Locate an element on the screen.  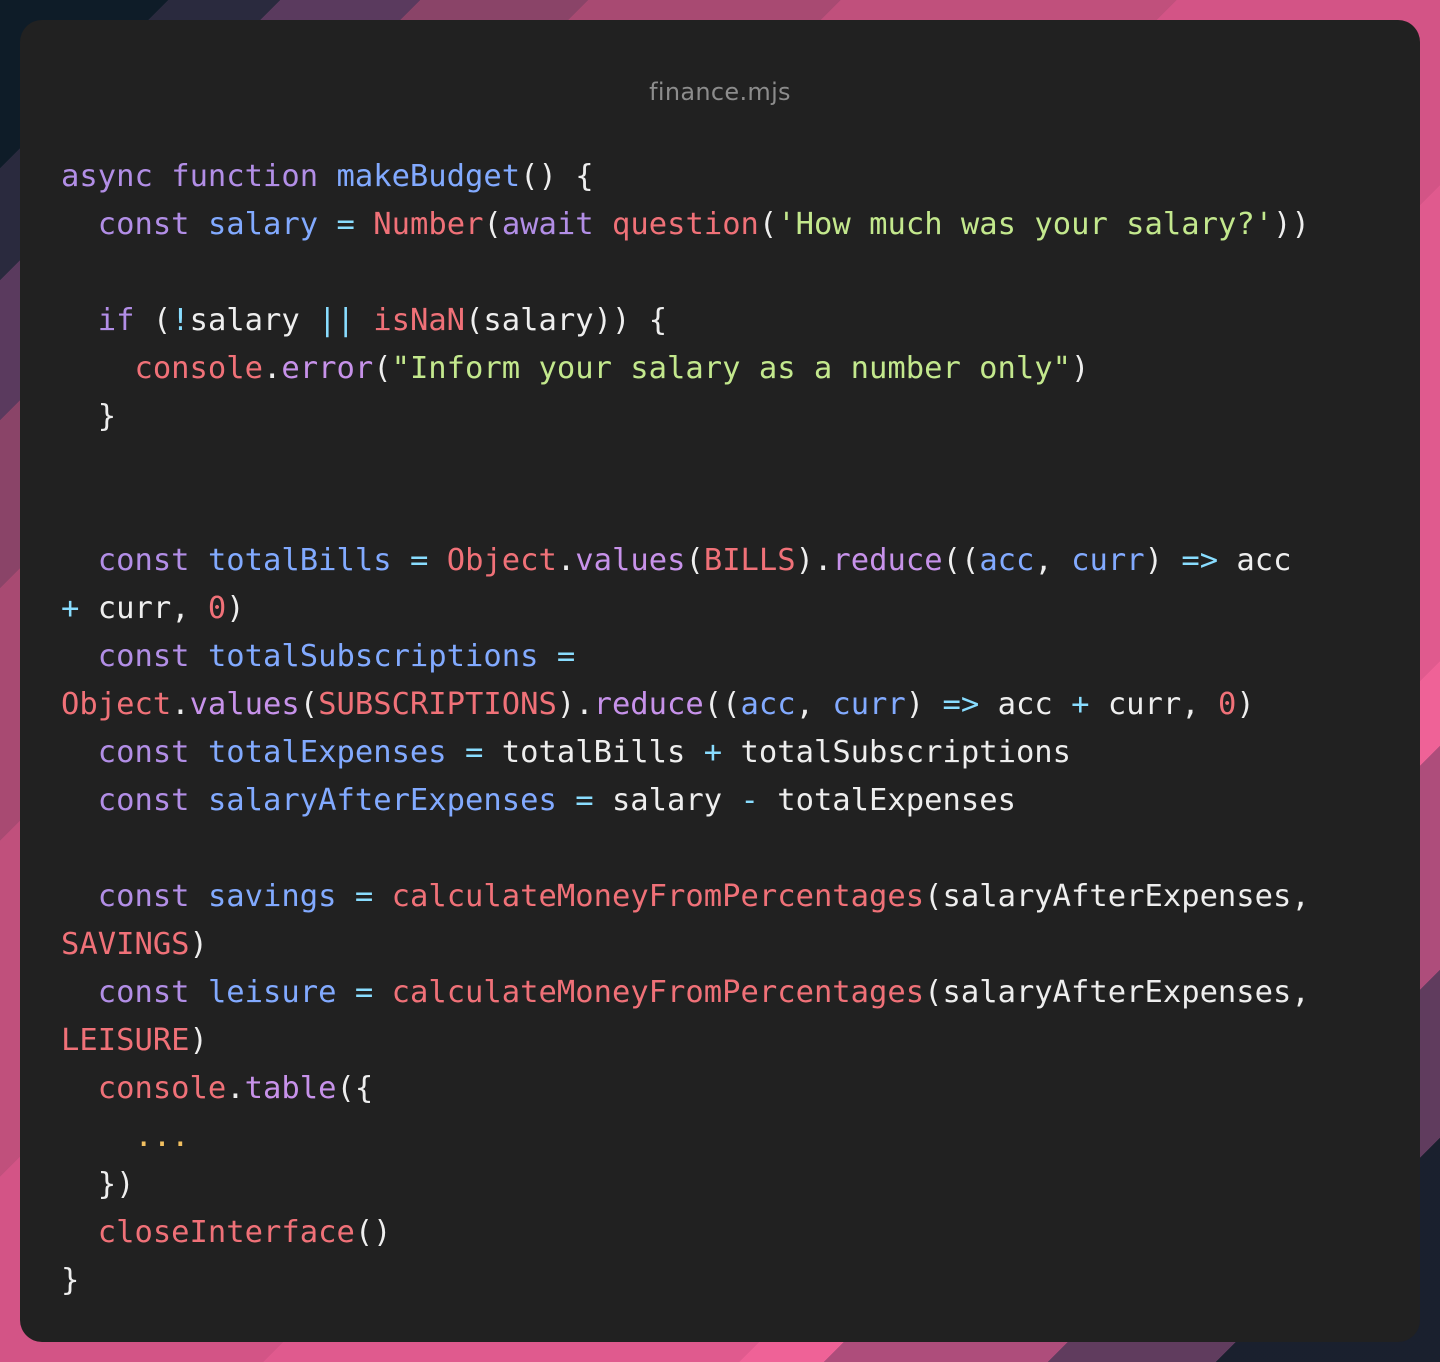
code-token: SAVINGS is located at coordinates (125, 944).